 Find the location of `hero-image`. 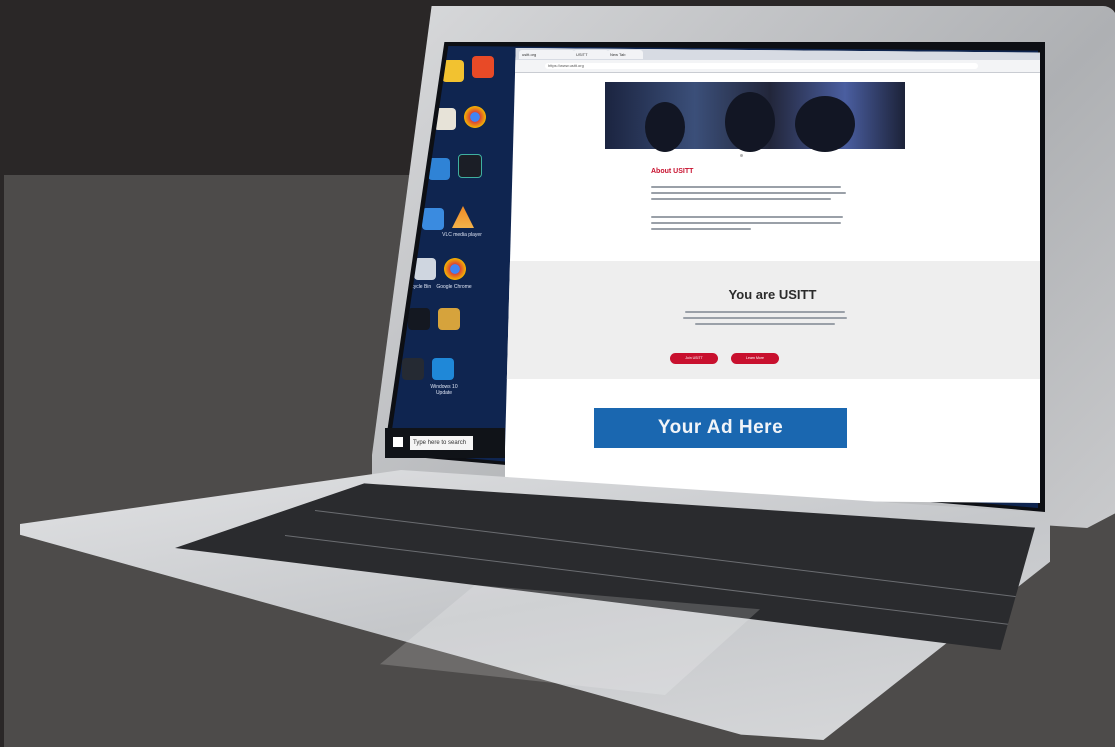

hero-image is located at coordinates (755, 117).